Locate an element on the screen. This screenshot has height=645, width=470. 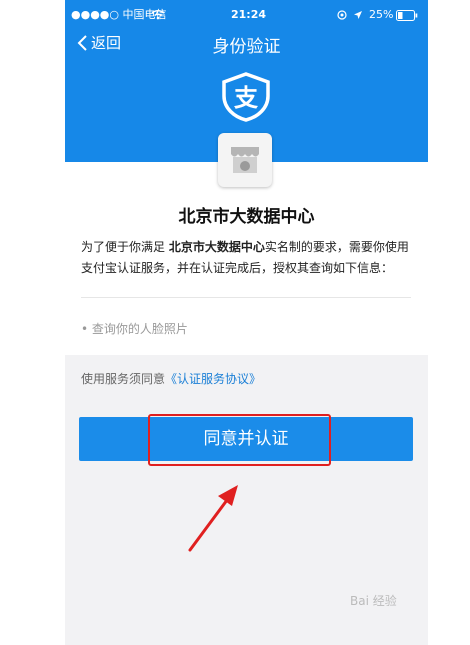
agreement-prefix: 使用服务须同意 is located at coordinates (123, 379).